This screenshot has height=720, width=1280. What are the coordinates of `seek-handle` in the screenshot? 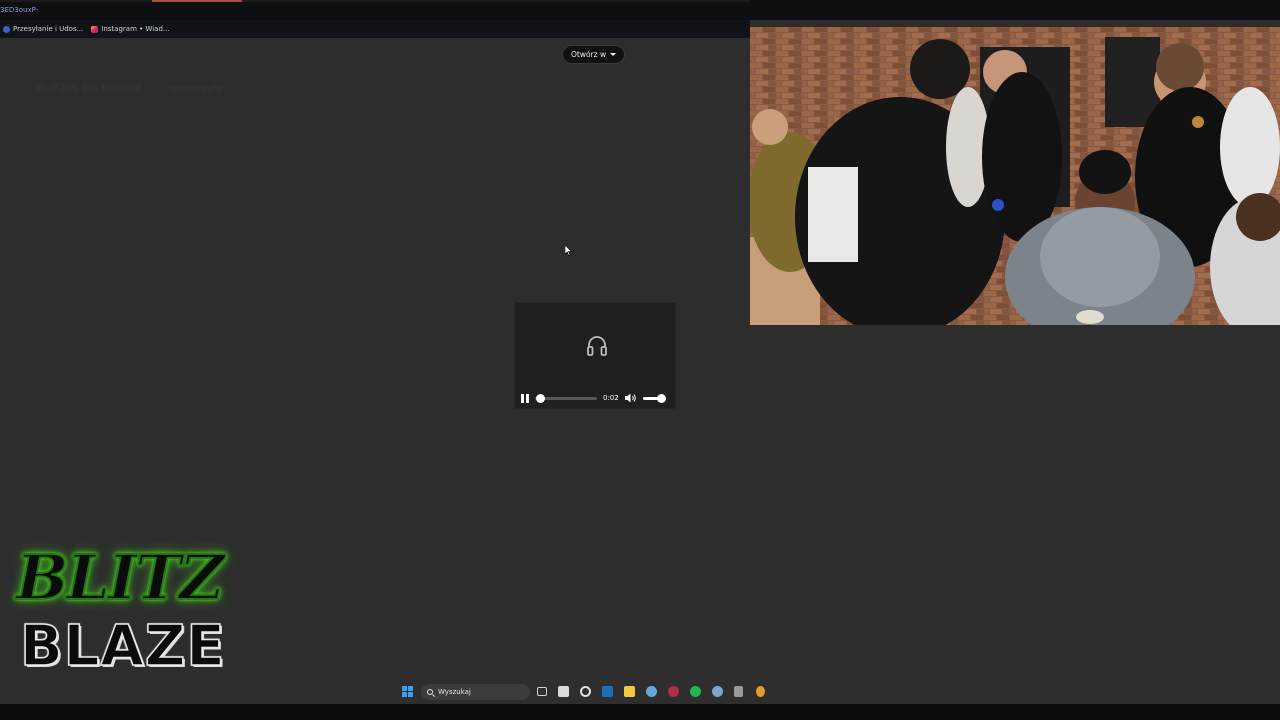 It's located at (541, 398).